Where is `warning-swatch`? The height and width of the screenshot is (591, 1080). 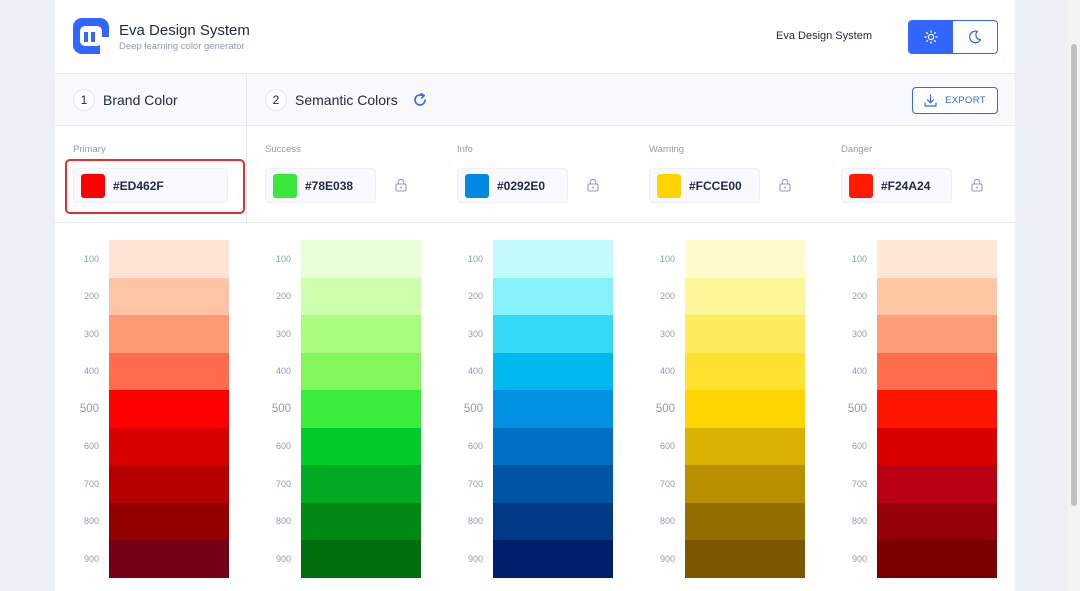 warning-swatch is located at coordinates (669, 185).